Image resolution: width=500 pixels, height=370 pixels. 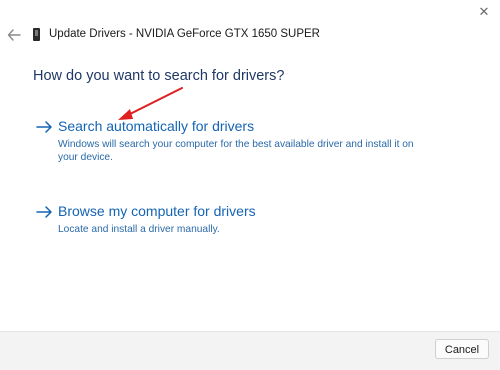 What do you see at coordinates (14, 35) in the screenshot?
I see `back-arrow-icon` at bounding box center [14, 35].